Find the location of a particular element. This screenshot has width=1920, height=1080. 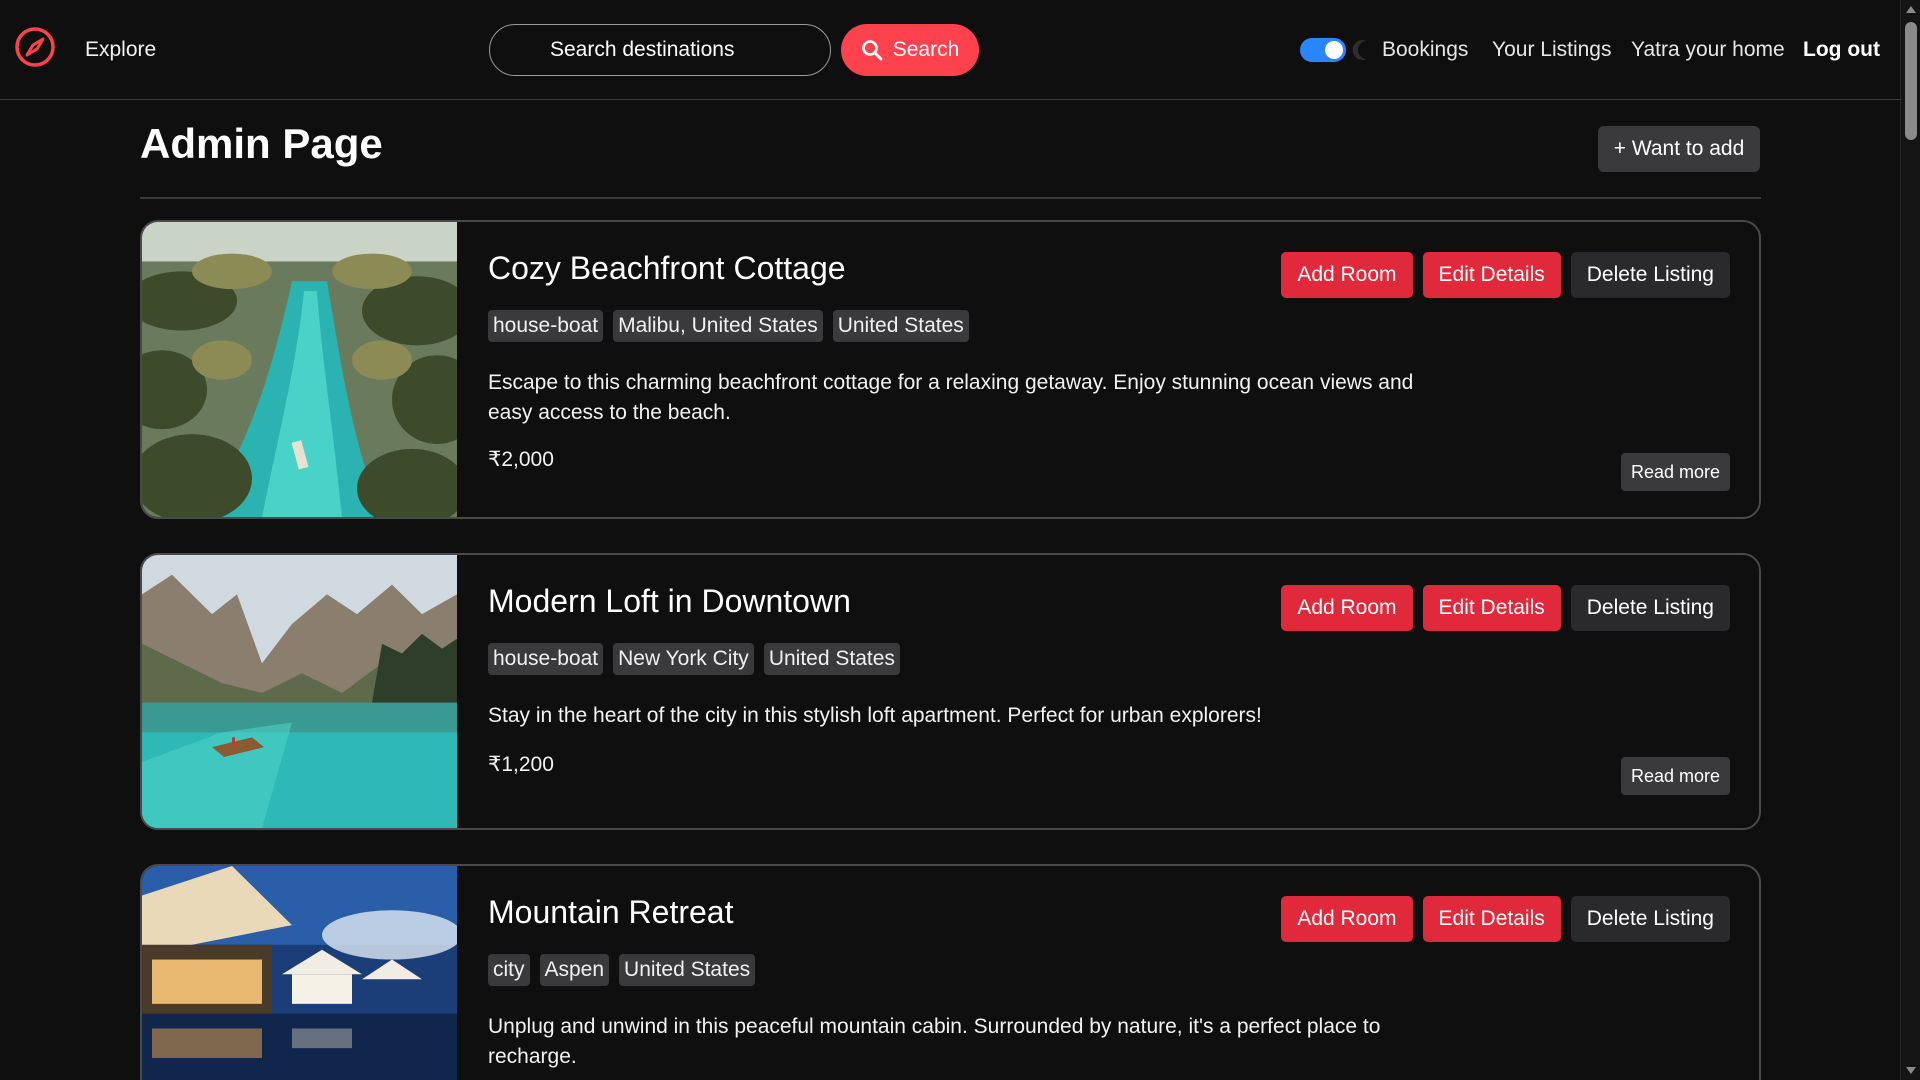

listing-price: ₹2,000 is located at coordinates (521, 459).